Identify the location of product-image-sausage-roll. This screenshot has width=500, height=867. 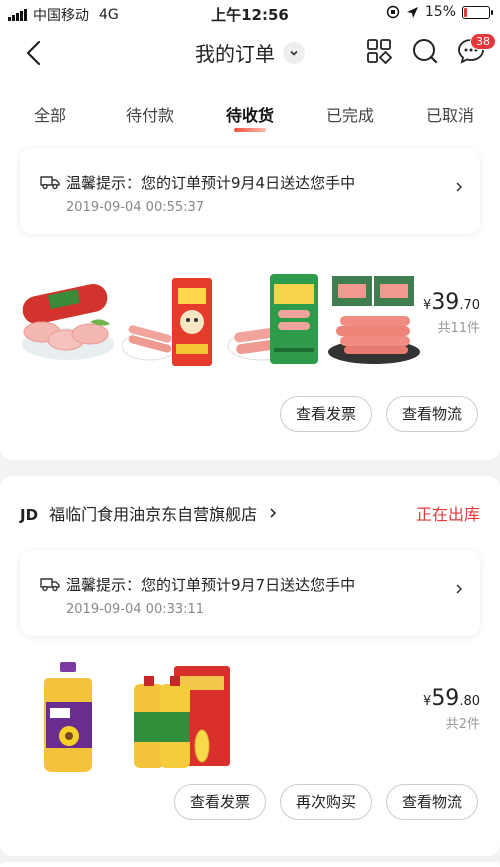
(68, 321).